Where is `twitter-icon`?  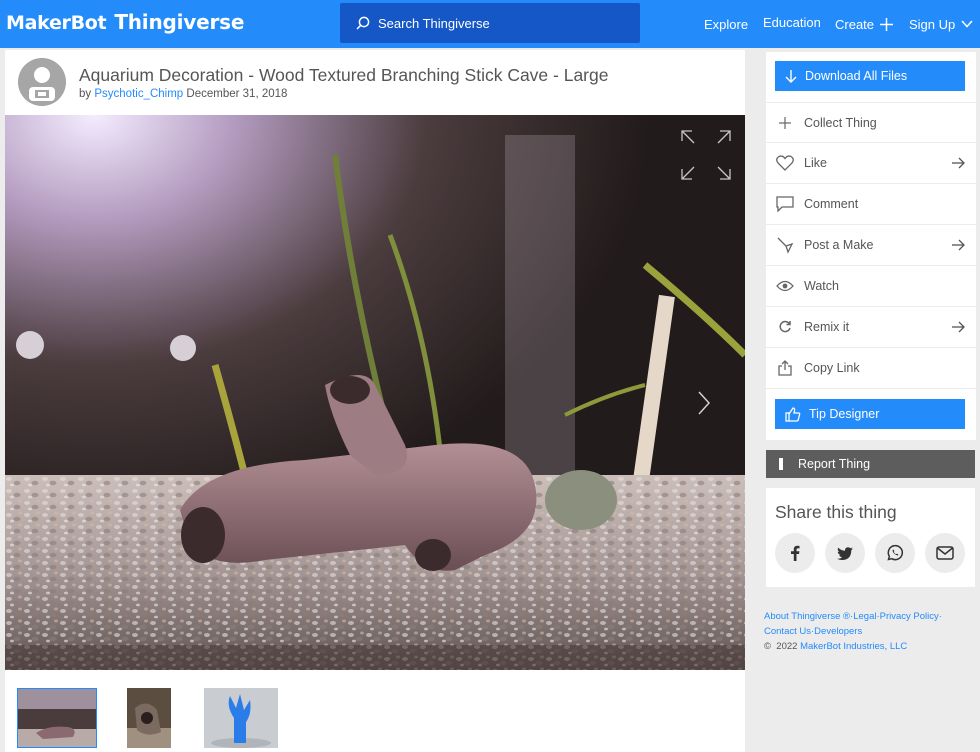 twitter-icon is located at coordinates (845, 553).